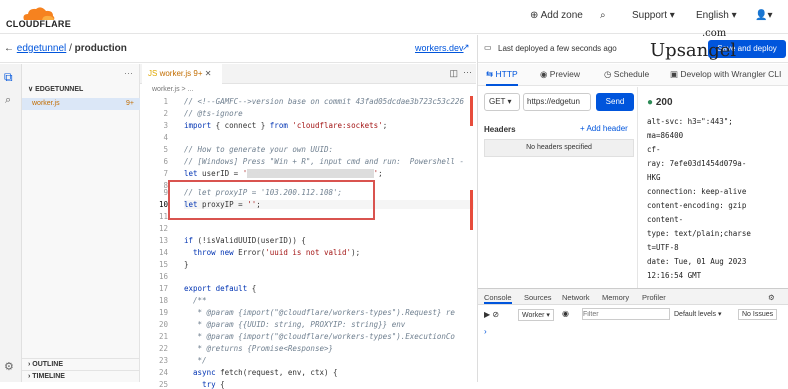 The height and width of the screenshot is (389, 788). What do you see at coordinates (165, 113) in the screenshot?
I see `line-number: 2` at bounding box center [165, 113].